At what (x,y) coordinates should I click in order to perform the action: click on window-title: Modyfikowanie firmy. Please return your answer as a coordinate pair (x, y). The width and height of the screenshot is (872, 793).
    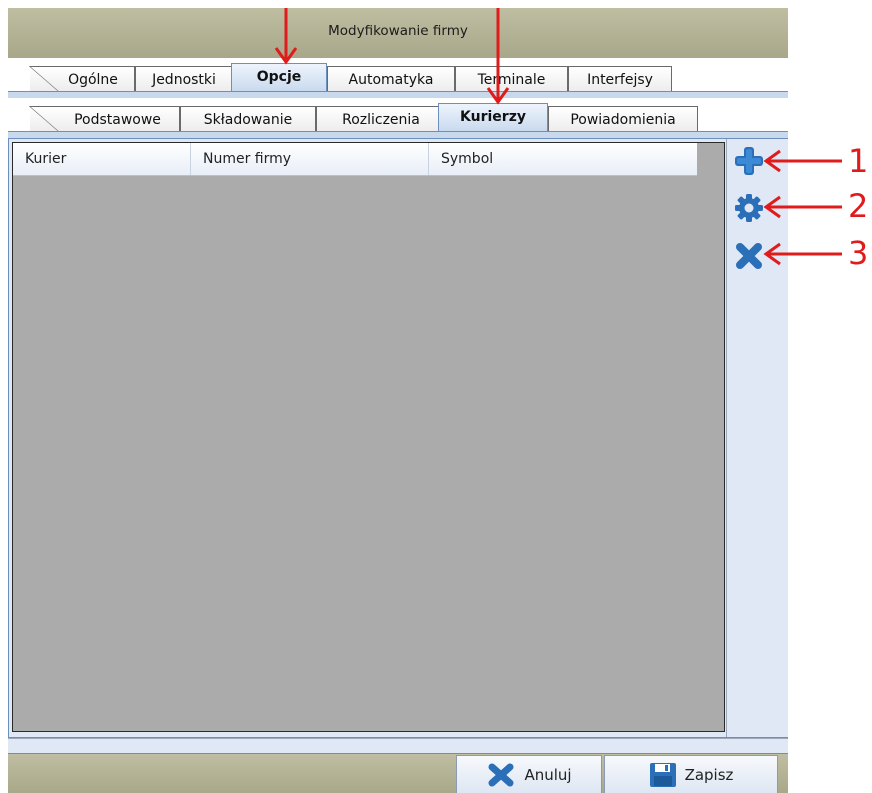
    Looking at the image, I should click on (398, 31).